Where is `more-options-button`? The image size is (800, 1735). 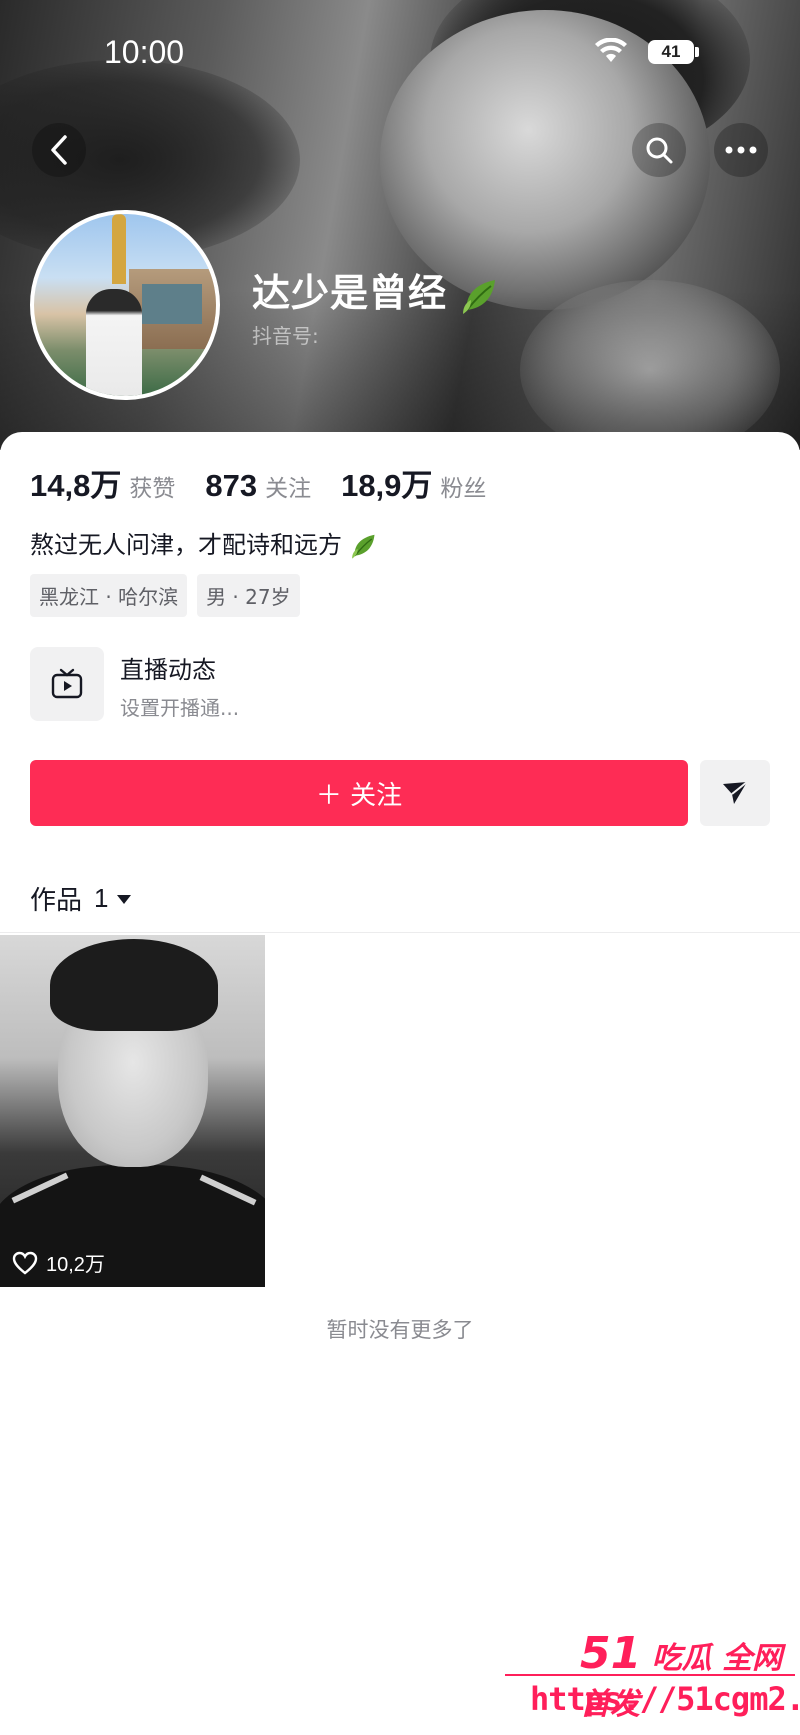 more-options-button is located at coordinates (741, 150).